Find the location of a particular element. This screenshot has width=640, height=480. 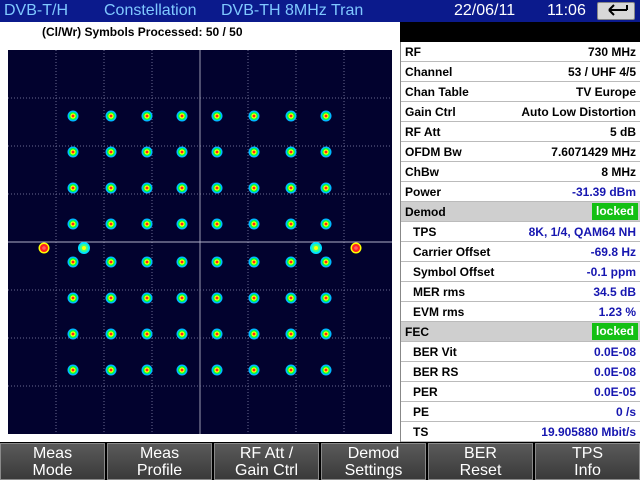

softkey-meas-mode: Meas Mode is located at coordinates (52, 461).